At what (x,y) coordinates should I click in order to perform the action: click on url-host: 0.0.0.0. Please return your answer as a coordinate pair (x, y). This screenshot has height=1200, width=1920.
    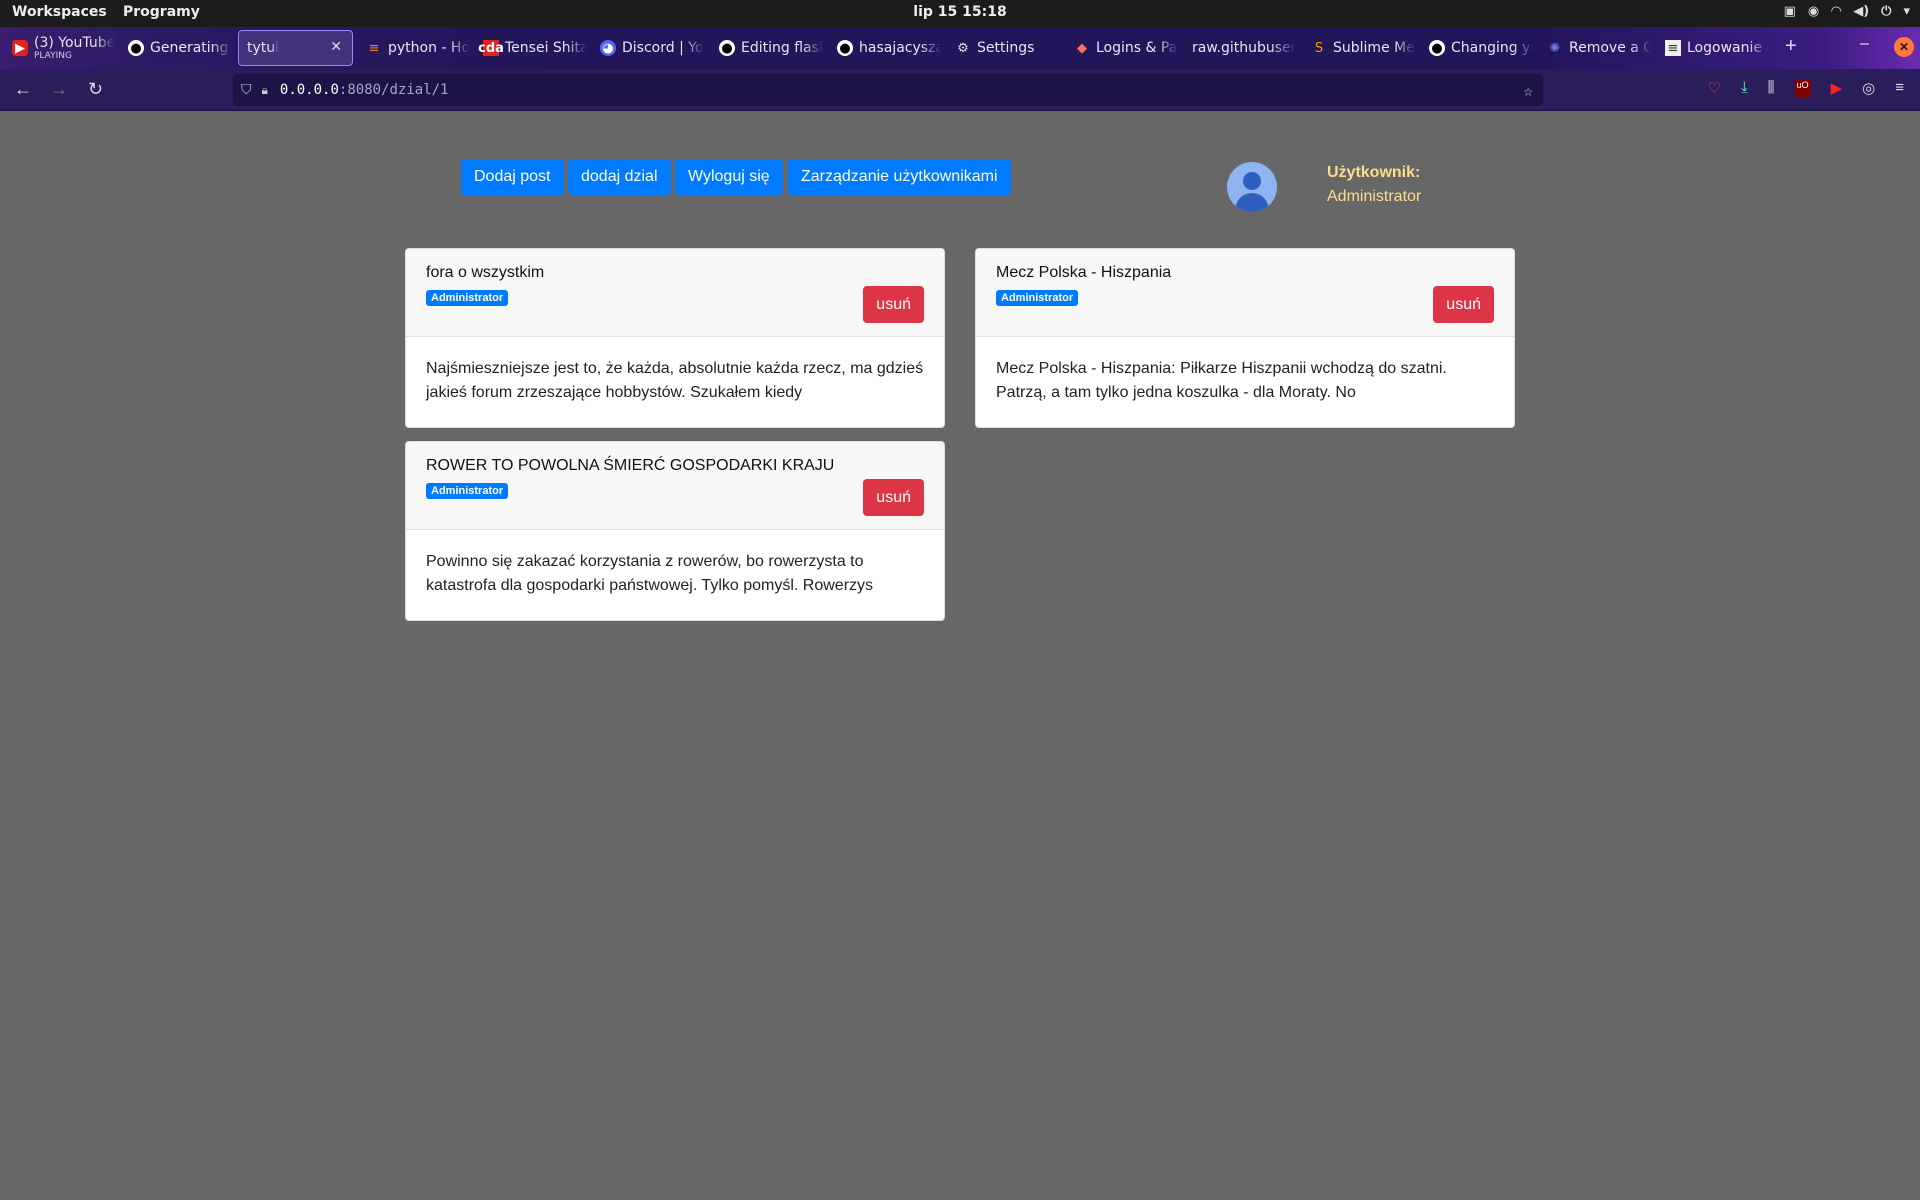
    Looking at the image, I should click on (309, 90).